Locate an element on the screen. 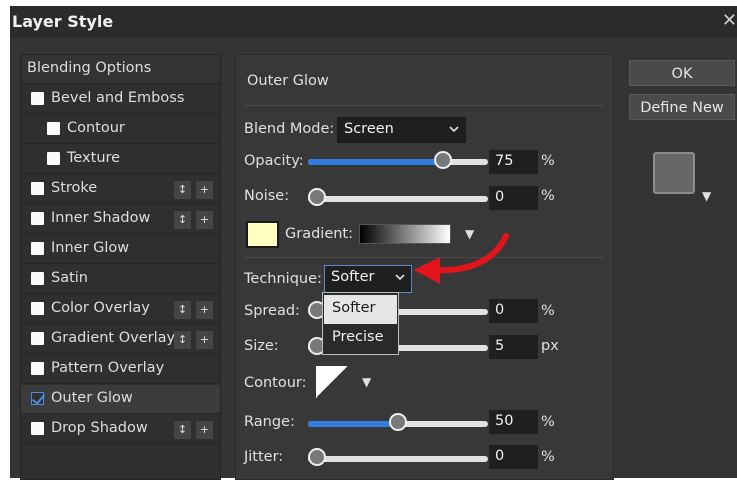 The image size is (737, 480). red-arrow-annotation is located at coordinates (461, 258).